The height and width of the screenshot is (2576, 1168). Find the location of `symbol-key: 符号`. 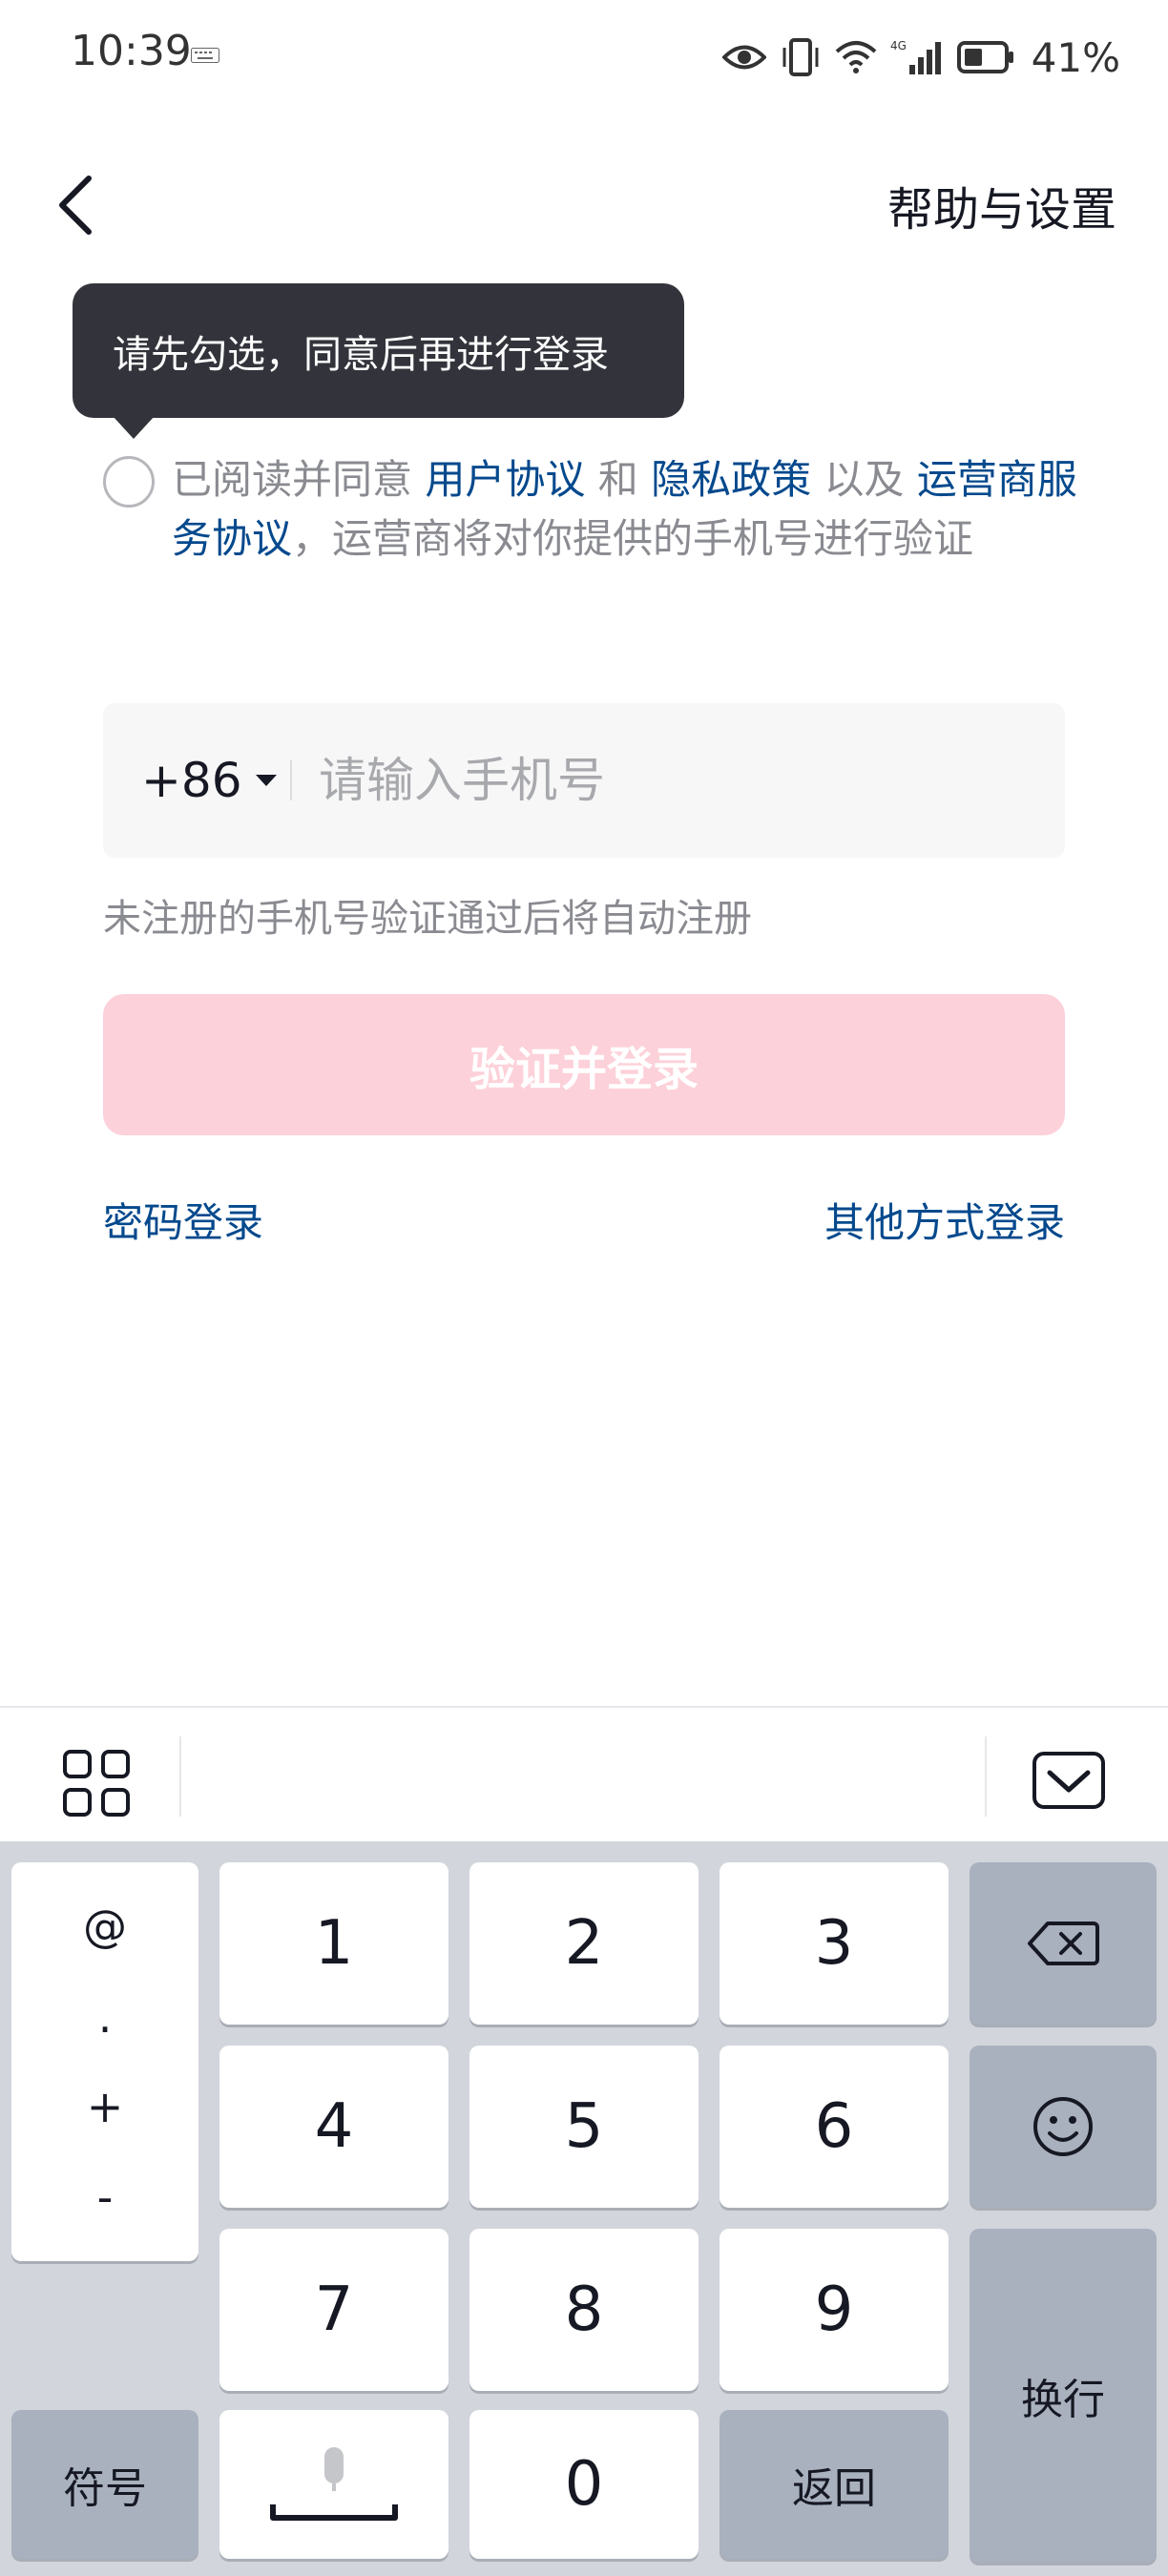

symbol-key: 符号 is located at coordinates (104, 2484).